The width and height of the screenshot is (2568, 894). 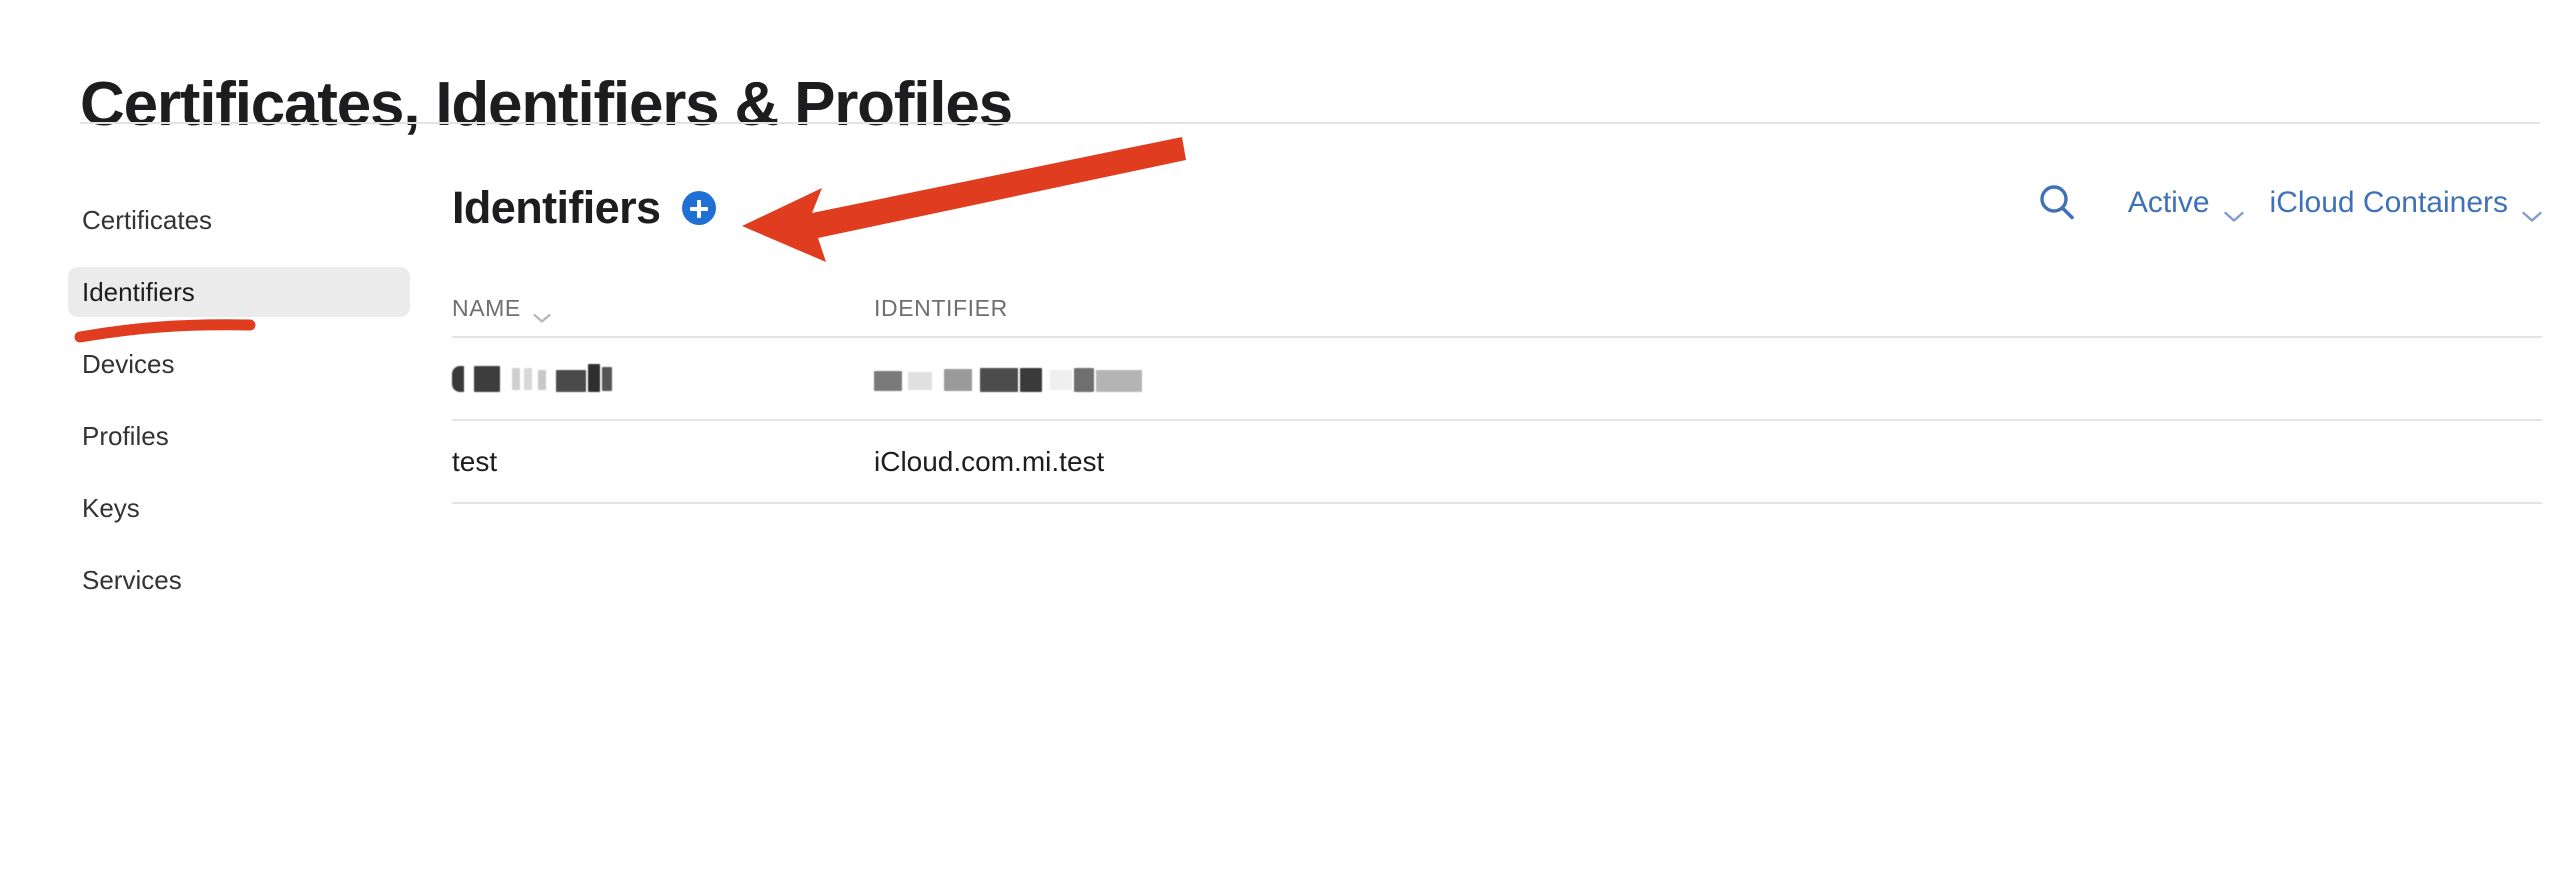 I want to click on sidebar-item-label: Devices, so click(x=128, y=363).